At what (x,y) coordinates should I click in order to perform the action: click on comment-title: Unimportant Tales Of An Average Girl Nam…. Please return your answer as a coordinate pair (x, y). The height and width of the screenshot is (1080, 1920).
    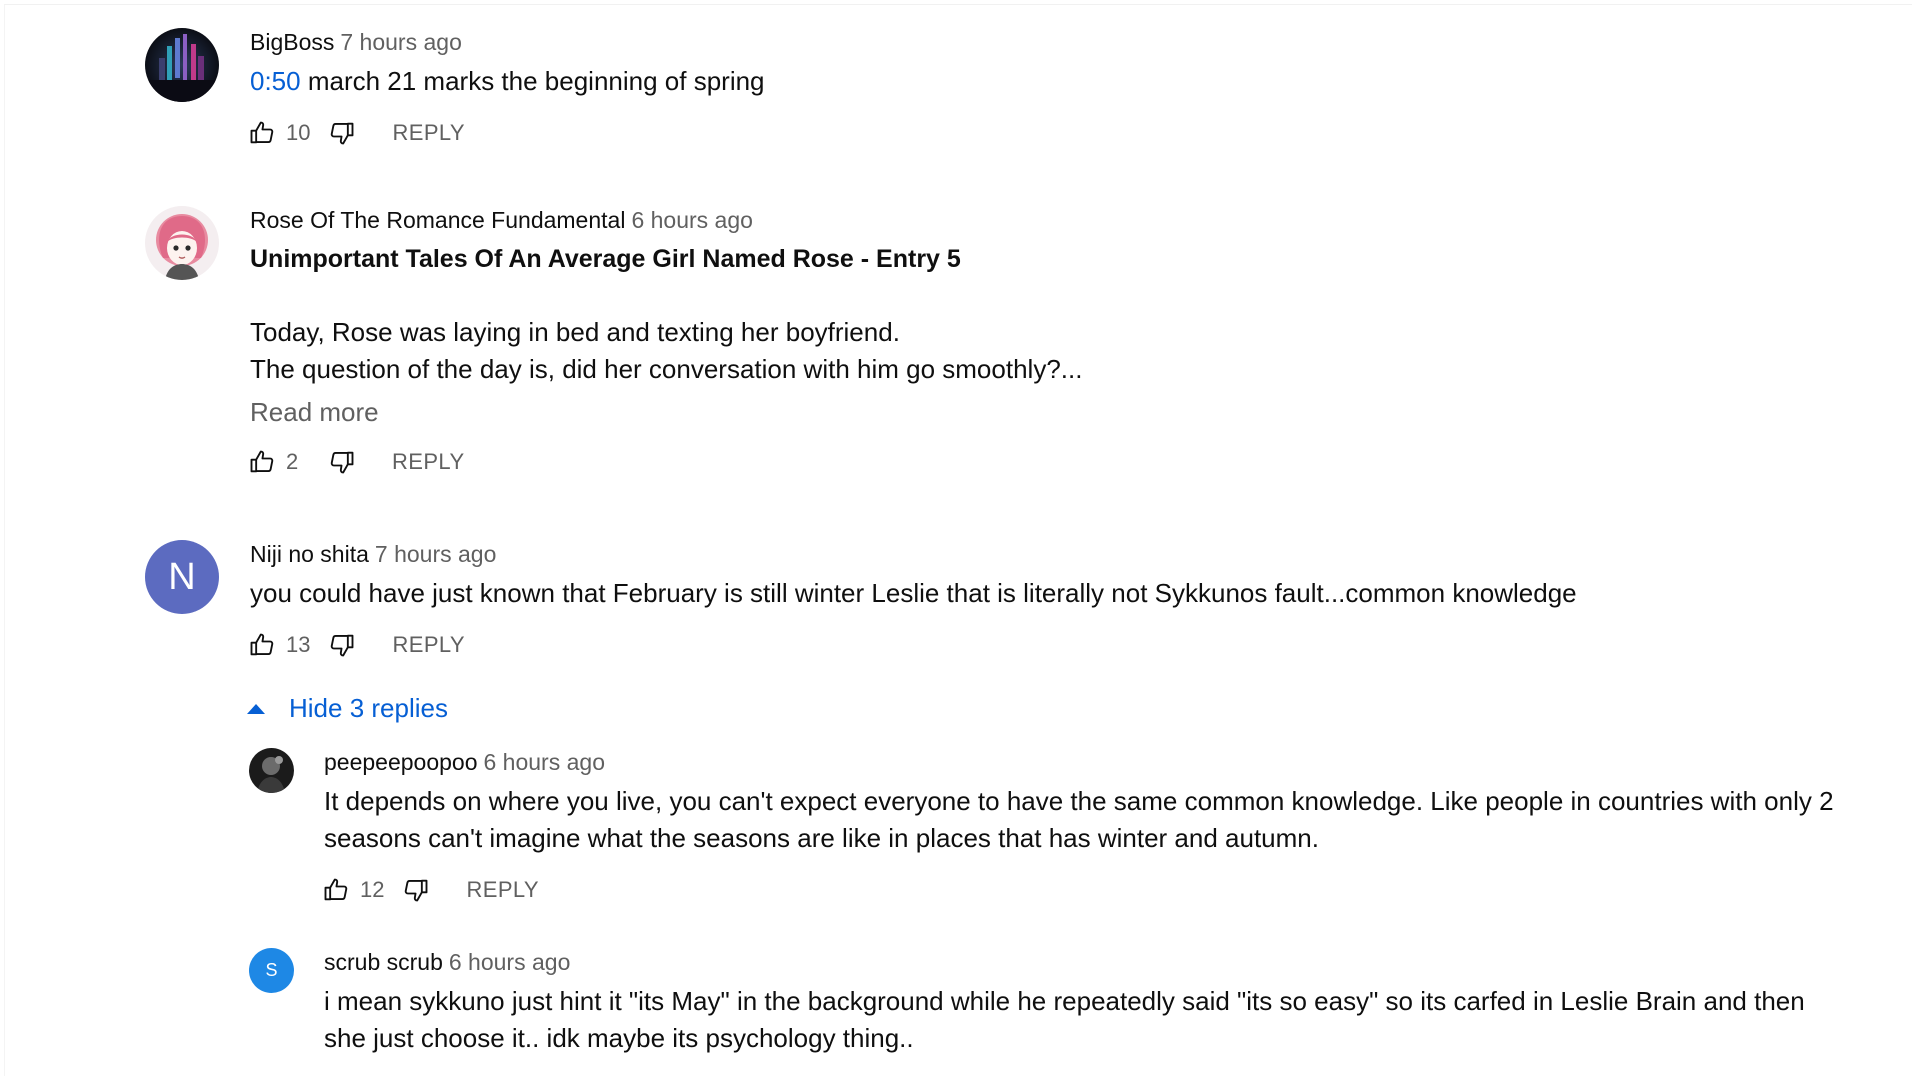
    Looking at the image, I should click on (605, 259).